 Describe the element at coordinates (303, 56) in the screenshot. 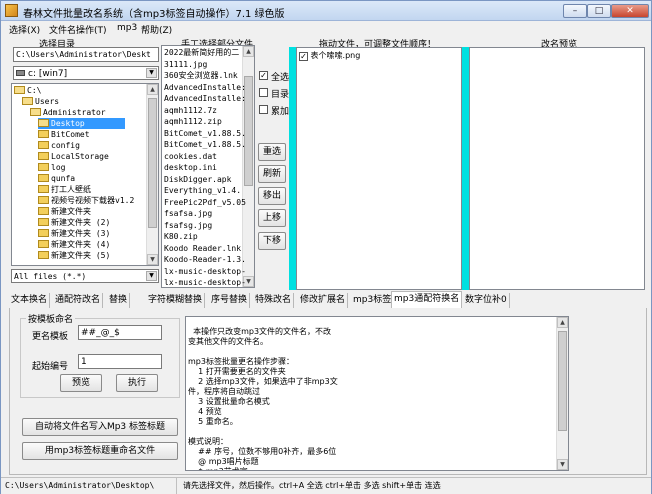

I see `item-checkbox: ✓` at that location.